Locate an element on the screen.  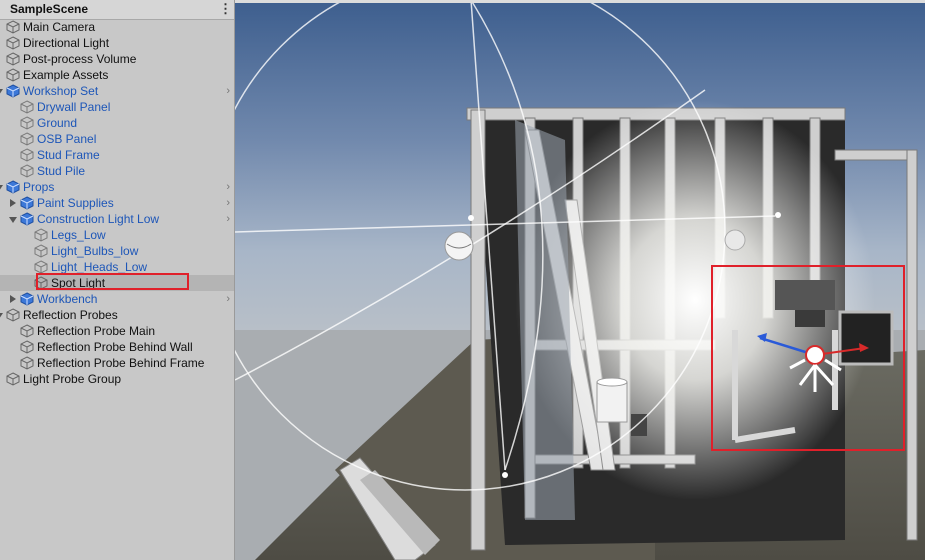
hierarchy-item: Construction Light Low › is located at coordinates (117, 219).